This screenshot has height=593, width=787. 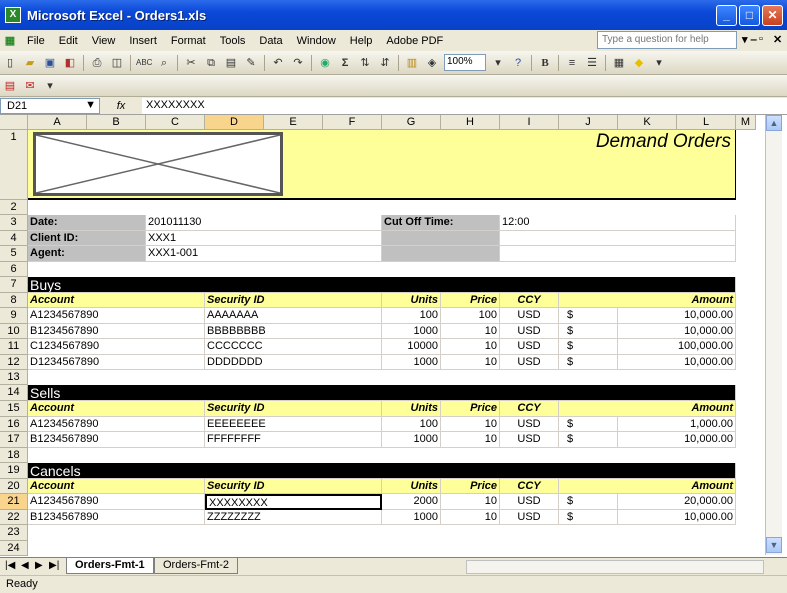 What do you see at coordinates (498, 63) in the screenshot?
I see `zoom-dropdown-icon: ▾` at bounding box center [498, 63].